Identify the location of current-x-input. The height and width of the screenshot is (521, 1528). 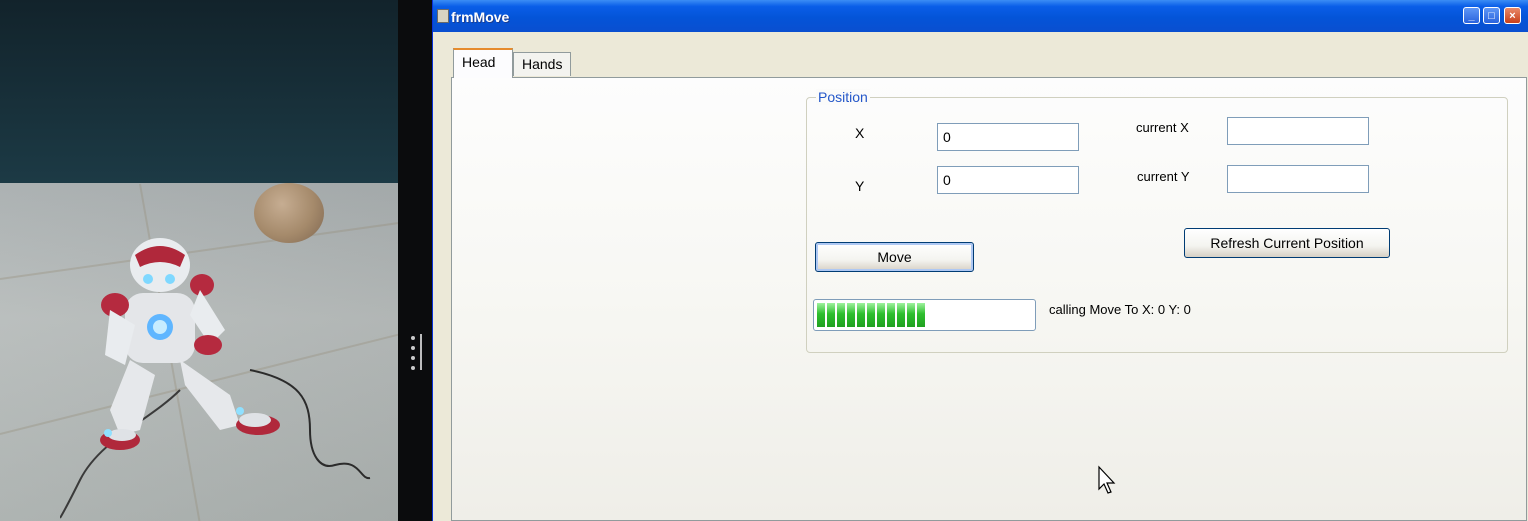
(1298, 131).